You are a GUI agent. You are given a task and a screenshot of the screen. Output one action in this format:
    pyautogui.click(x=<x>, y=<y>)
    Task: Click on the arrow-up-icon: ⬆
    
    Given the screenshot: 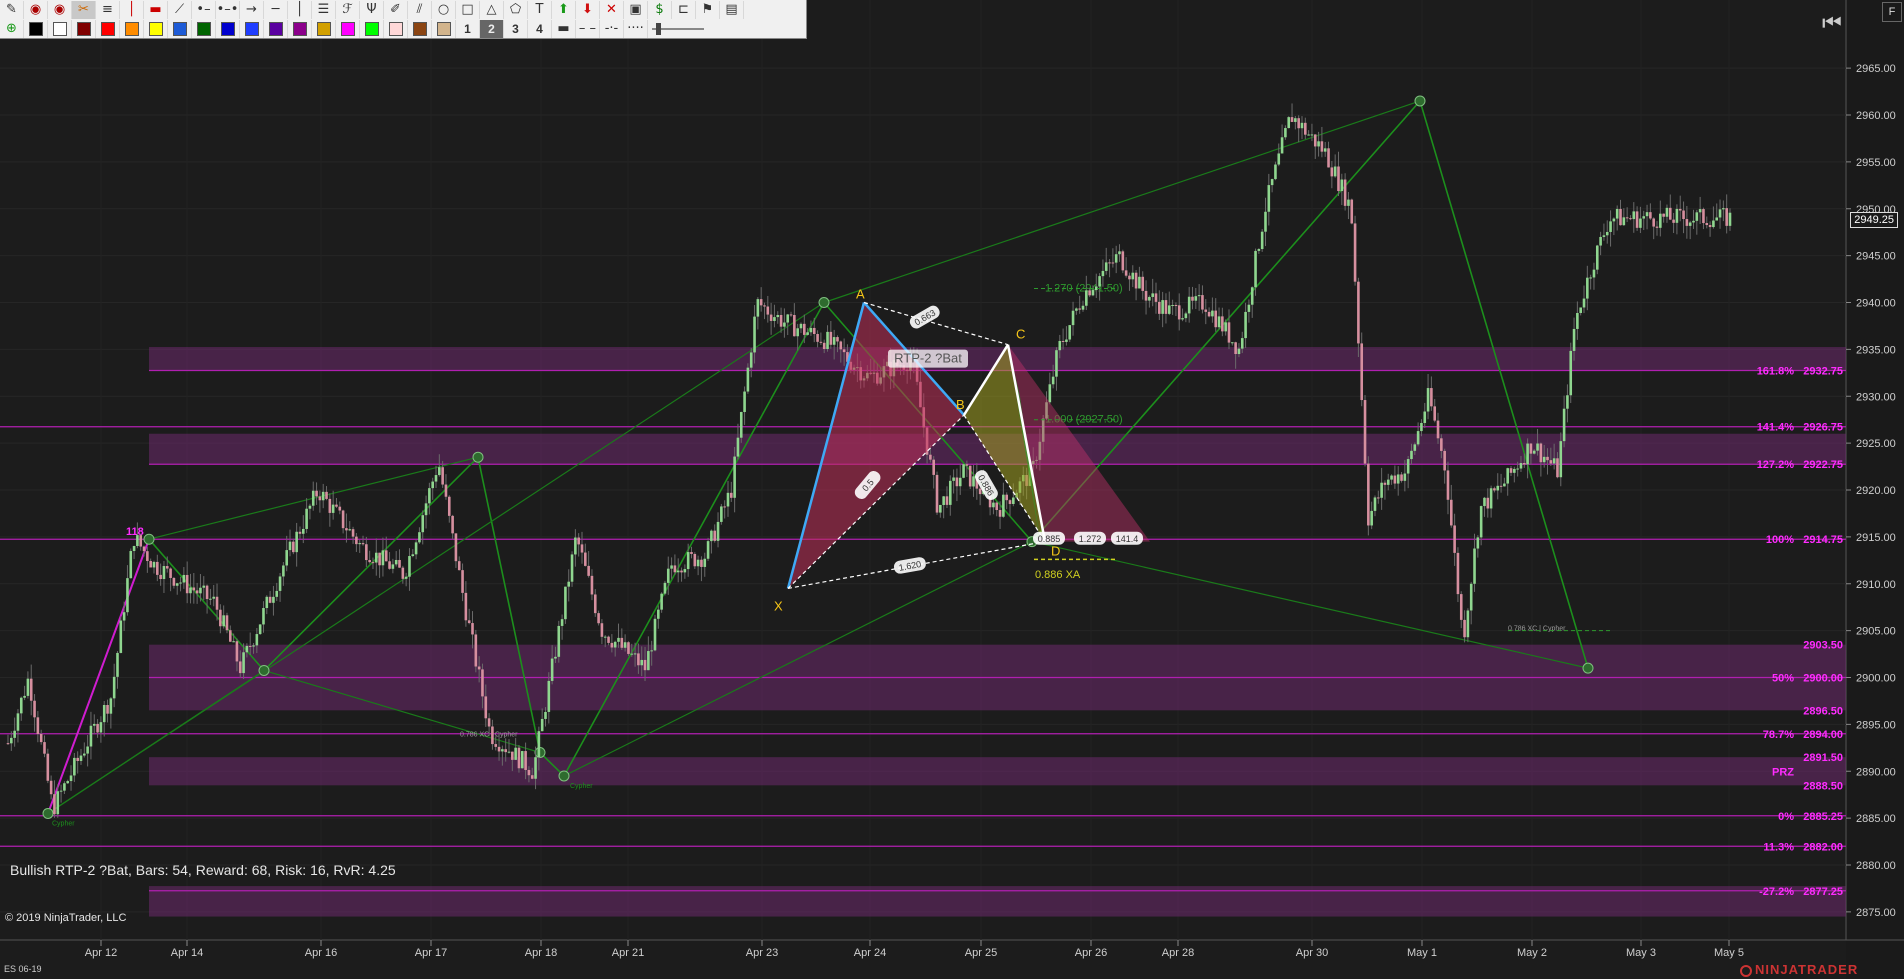 What is the action you would take?
    pyautogui.click(x=564, y=9)
    